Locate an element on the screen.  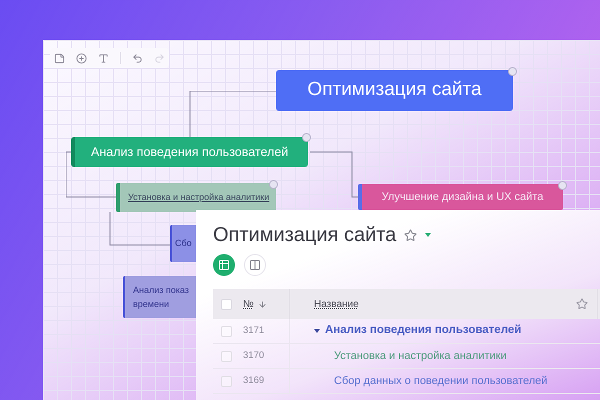
favorite-star-icon is located at coordinates (411, 235).